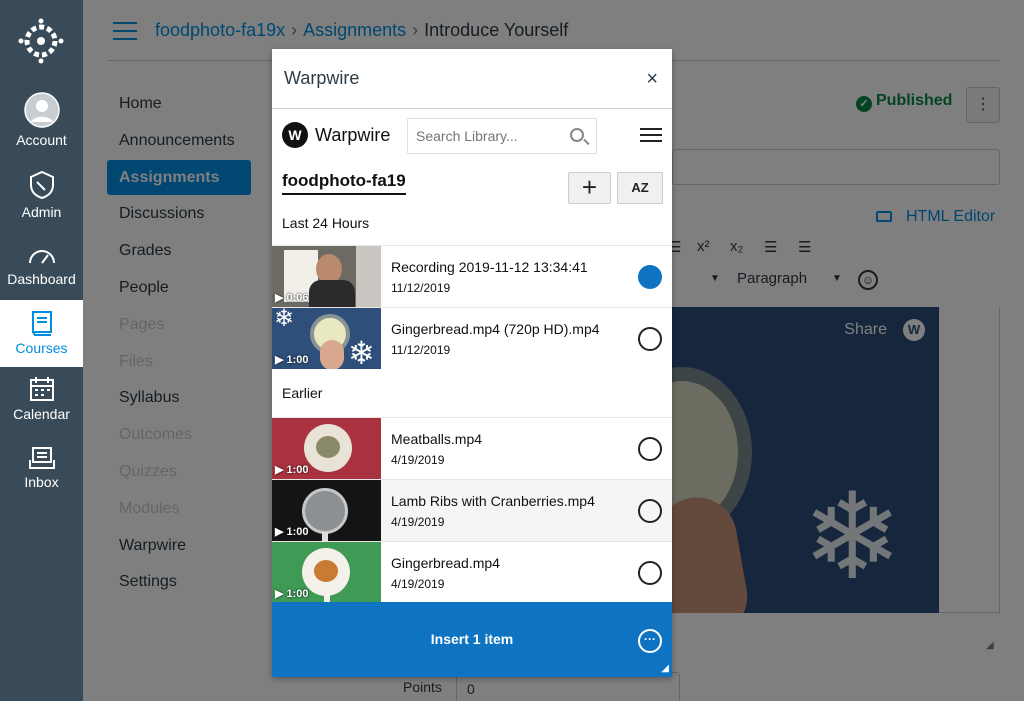 Image resolution: width=1024 pixels, height=701 pixels. Describe the element at coordinates (41, 458) in the screenshot. I see `inbox-icon` at that location.